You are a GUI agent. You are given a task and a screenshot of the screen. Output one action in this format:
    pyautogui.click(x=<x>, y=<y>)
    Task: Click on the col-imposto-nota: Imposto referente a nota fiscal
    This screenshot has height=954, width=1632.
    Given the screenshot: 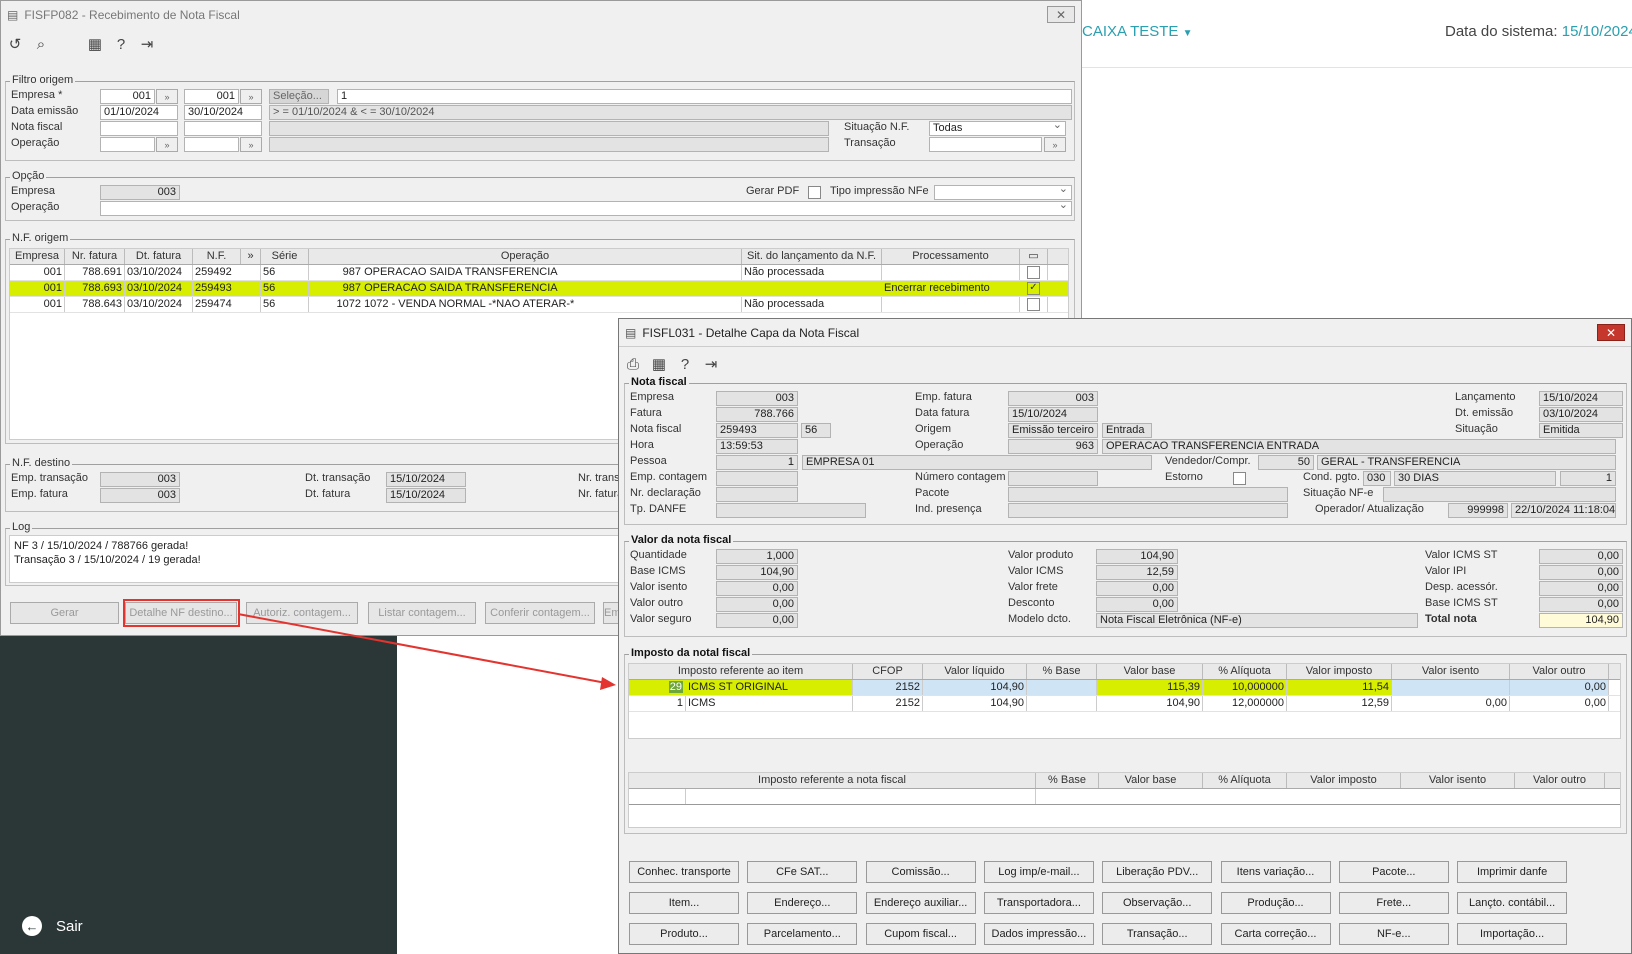 What is the action you would take?
    pyautogui.click(x=832, y=780)
    